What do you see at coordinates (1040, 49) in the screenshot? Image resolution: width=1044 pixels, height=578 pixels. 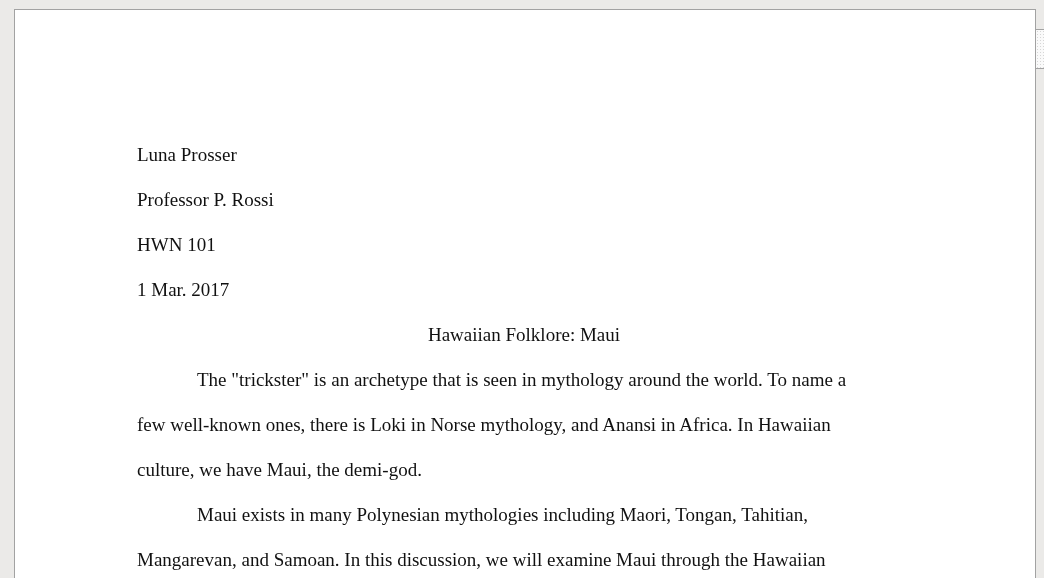 I see `side-tab` at bounding box center [1040, 49].